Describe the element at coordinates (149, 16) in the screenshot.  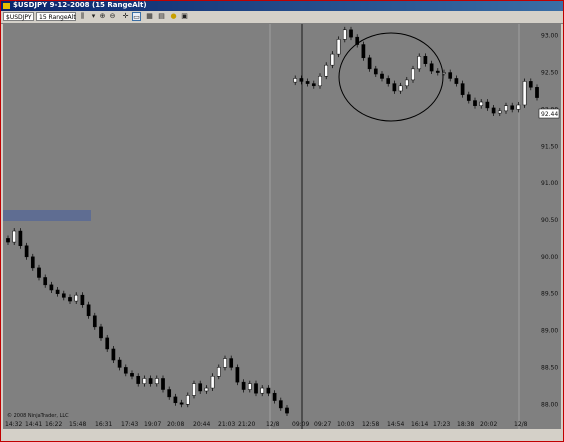
I see `data-box-icon: ▦` at that location.